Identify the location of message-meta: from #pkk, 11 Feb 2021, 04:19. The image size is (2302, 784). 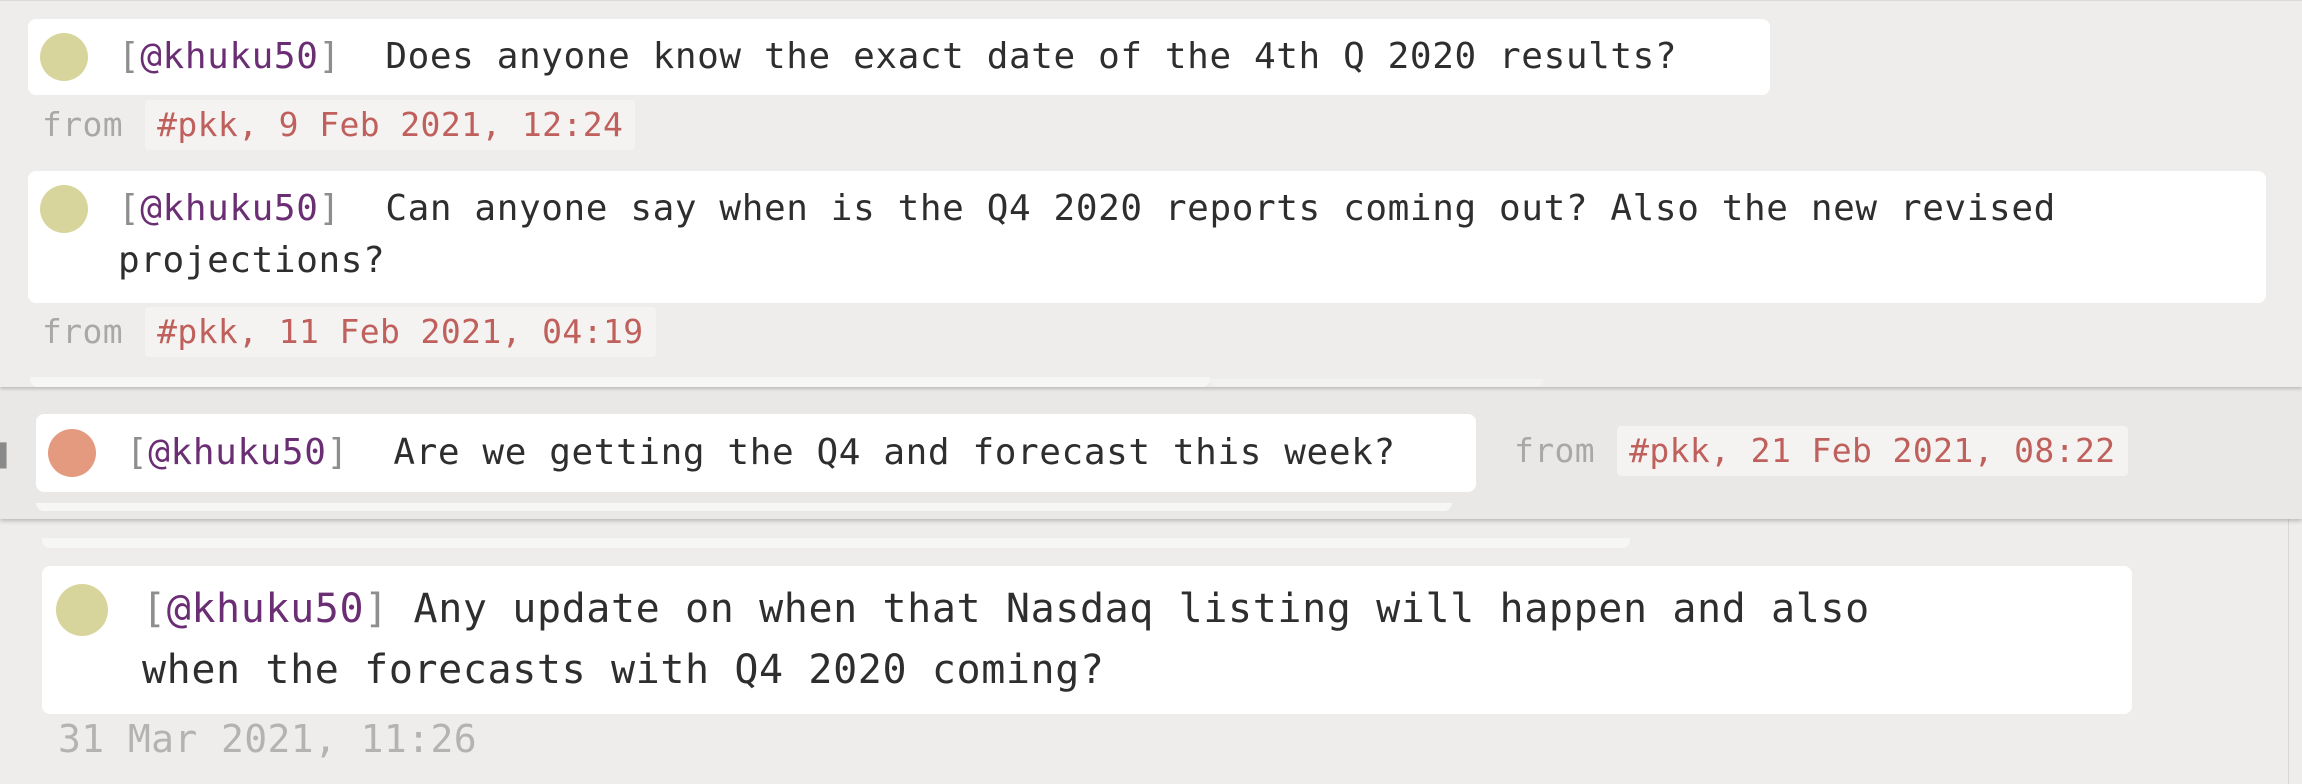
(349, 332).